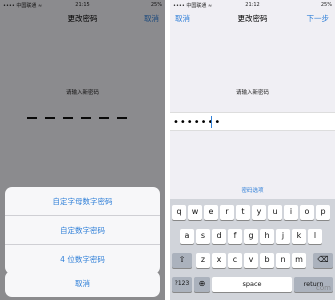  I want to click on globe-key-icon: ⊕, so click(202, 284).